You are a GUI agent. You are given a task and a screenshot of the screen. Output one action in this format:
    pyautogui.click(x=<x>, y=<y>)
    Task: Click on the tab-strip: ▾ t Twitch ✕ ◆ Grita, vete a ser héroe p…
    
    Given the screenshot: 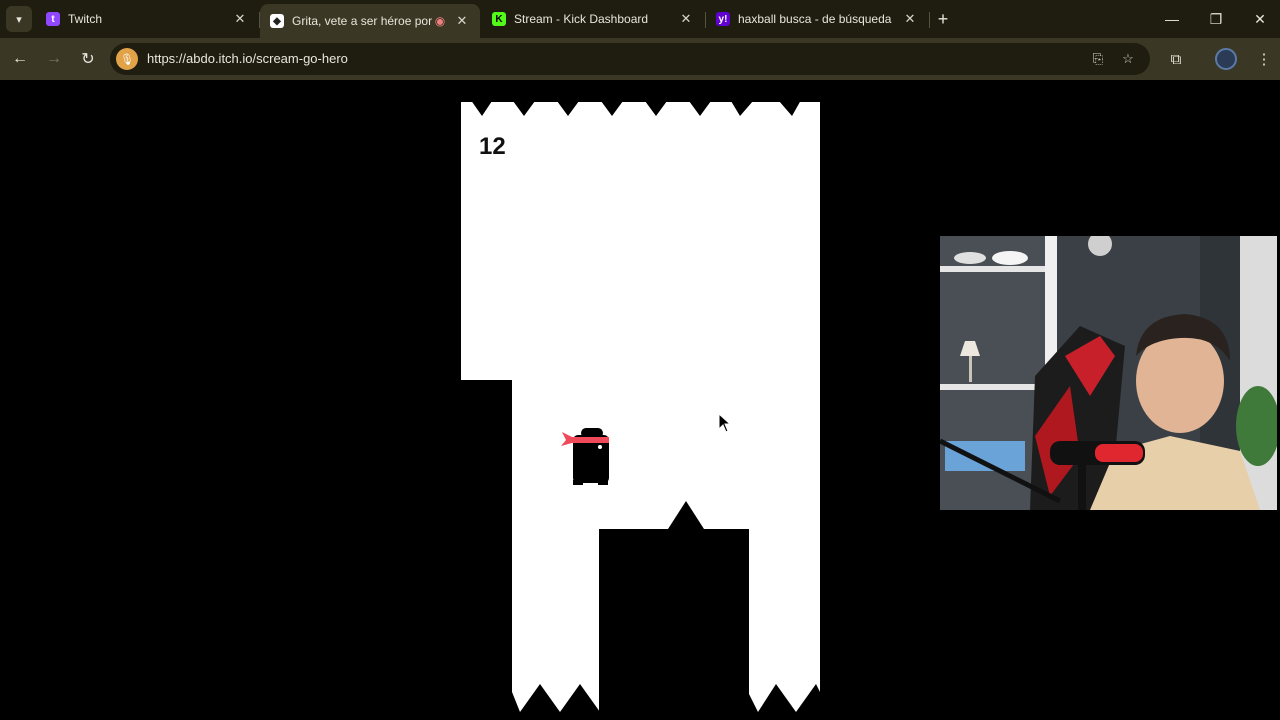 What is the action you would take?
    pyautogui.click(x=640, y=19)
    